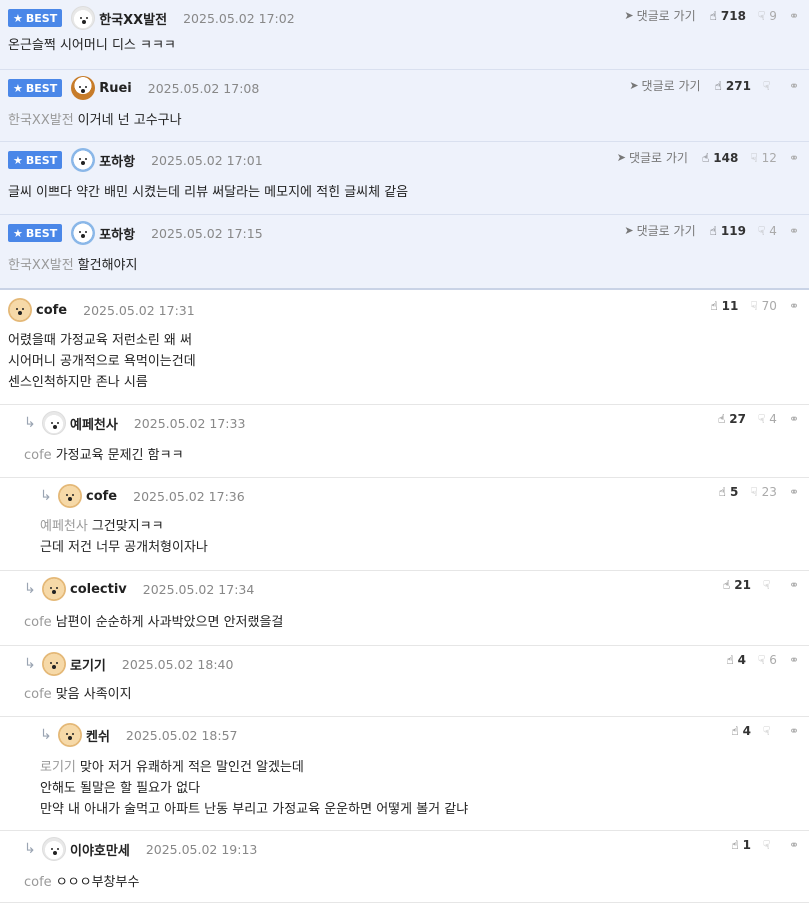 The height and width of the screenshot is (903, 809). I want to click on comment-text: 온근슬쩍 시어머니 디스 ㅋㅋㅋ, so click(92, 45).